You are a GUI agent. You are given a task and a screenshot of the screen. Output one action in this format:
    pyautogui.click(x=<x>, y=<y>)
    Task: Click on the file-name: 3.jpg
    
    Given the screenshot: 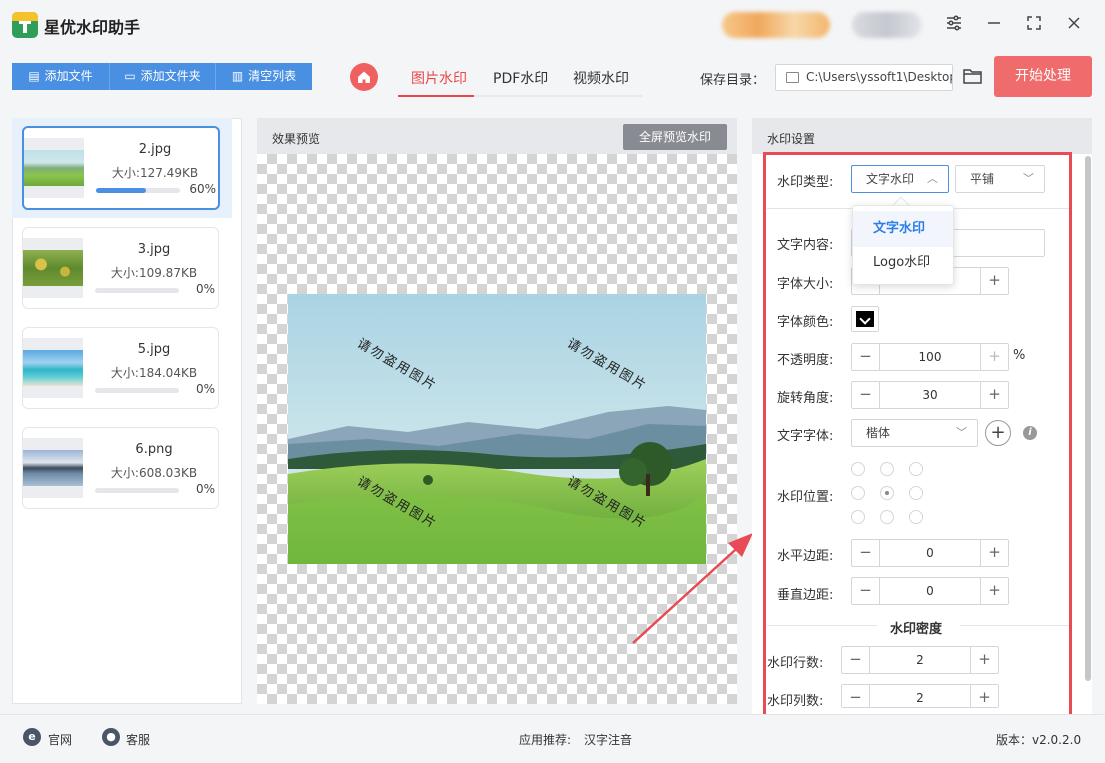 What is the action you would take?
    pyautogui.click(x=154, y=249)
    